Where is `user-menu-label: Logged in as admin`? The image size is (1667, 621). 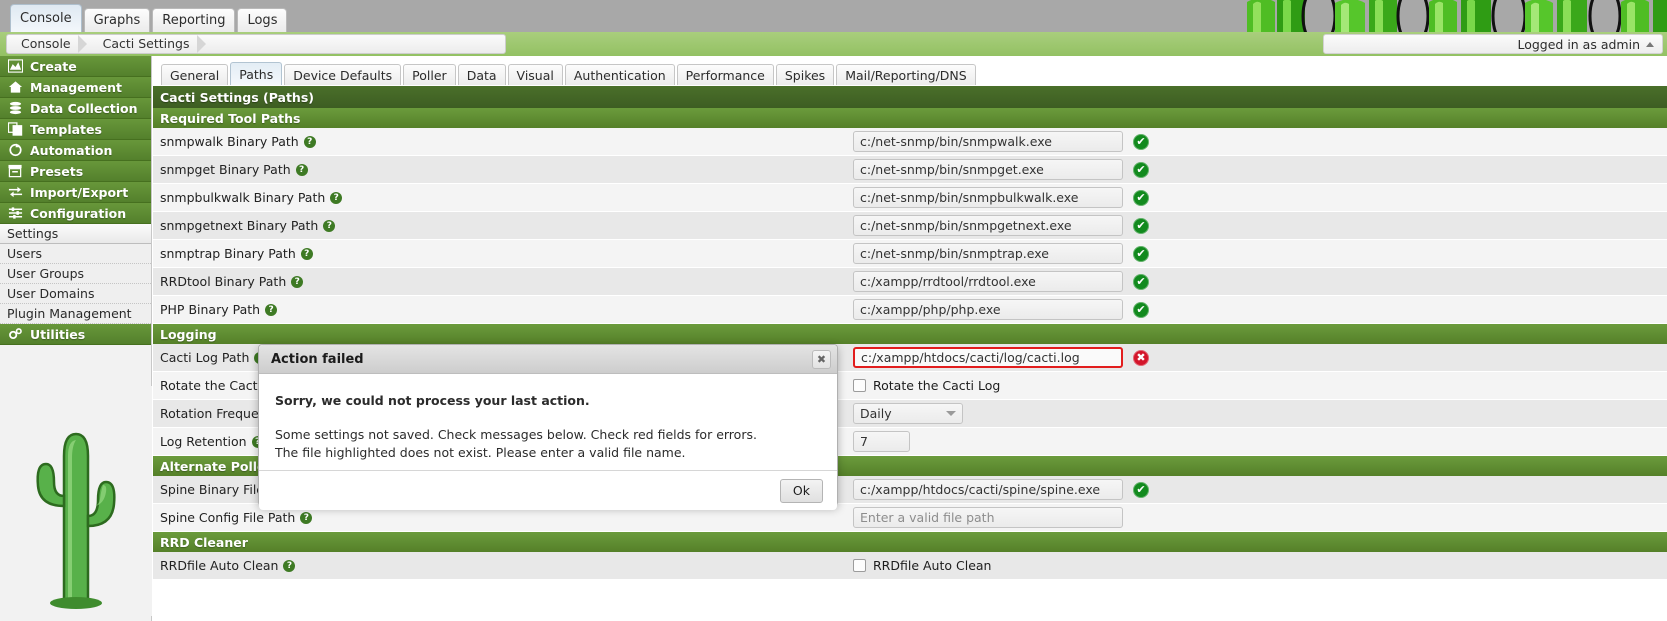
user-menu-label: Logged in as admin is located at coordinates (1578, 44).